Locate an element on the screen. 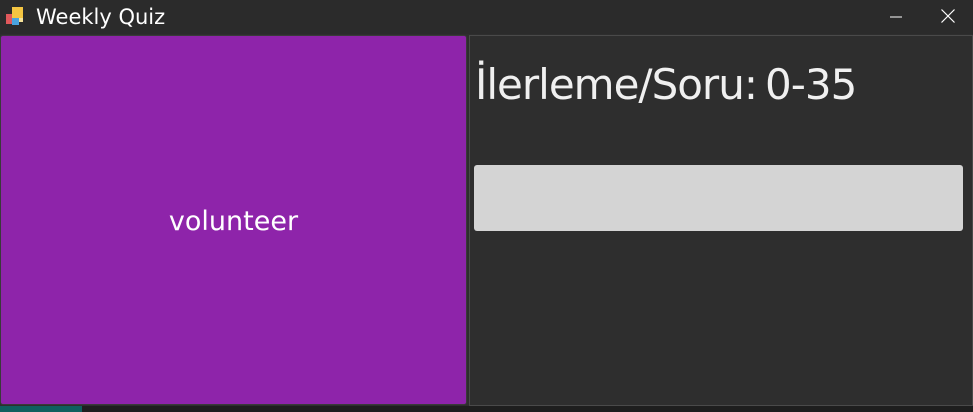 Image resolution: width=973 pixels, height=412 pixels. progress-indicator: İlerleme/Soru: 0-35 is located at coordinates (666, 85).